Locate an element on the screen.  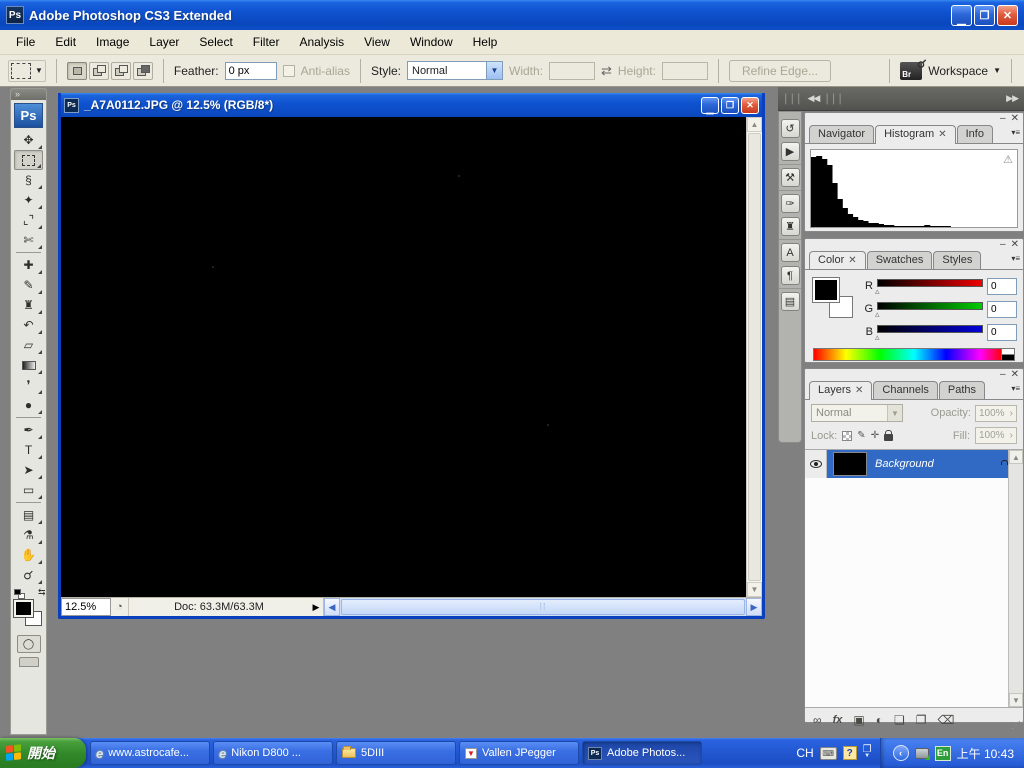
brushes-panel-icon: ✑ is located at coordinates (790, 203).